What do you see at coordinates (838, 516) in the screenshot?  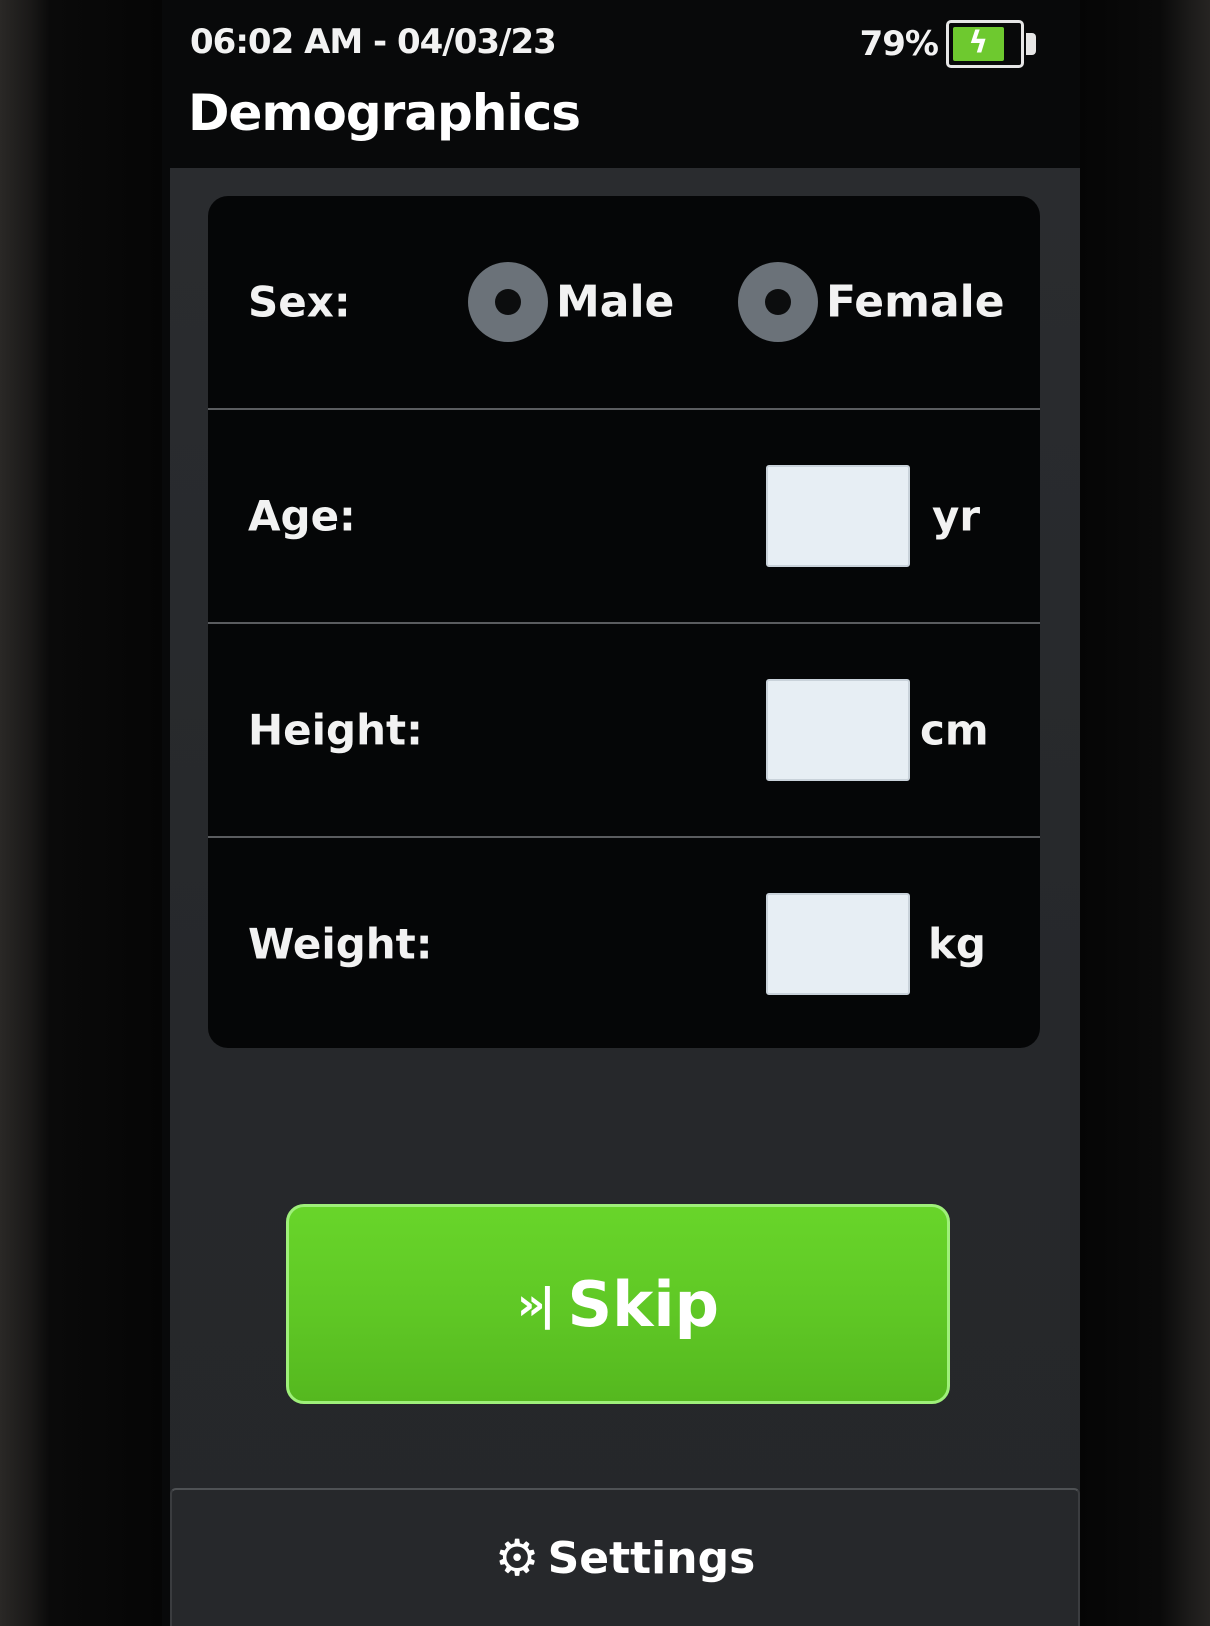 I see `age-input` at bounding box center [838, 516].